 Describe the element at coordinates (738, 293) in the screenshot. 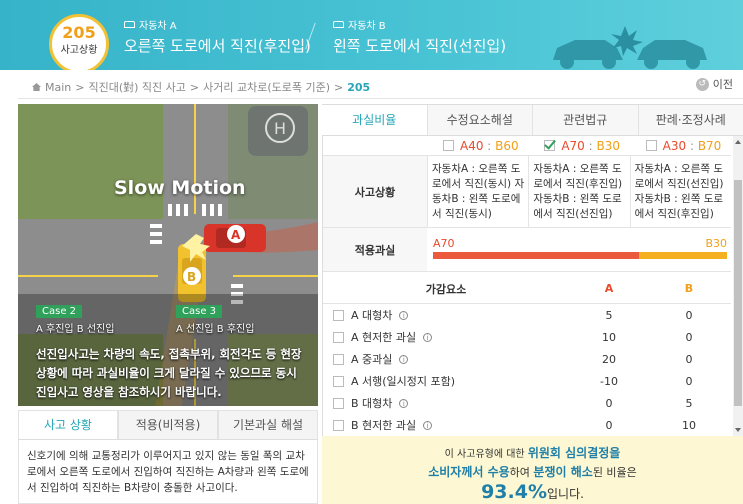

I see `scroll-thumb` at that location.